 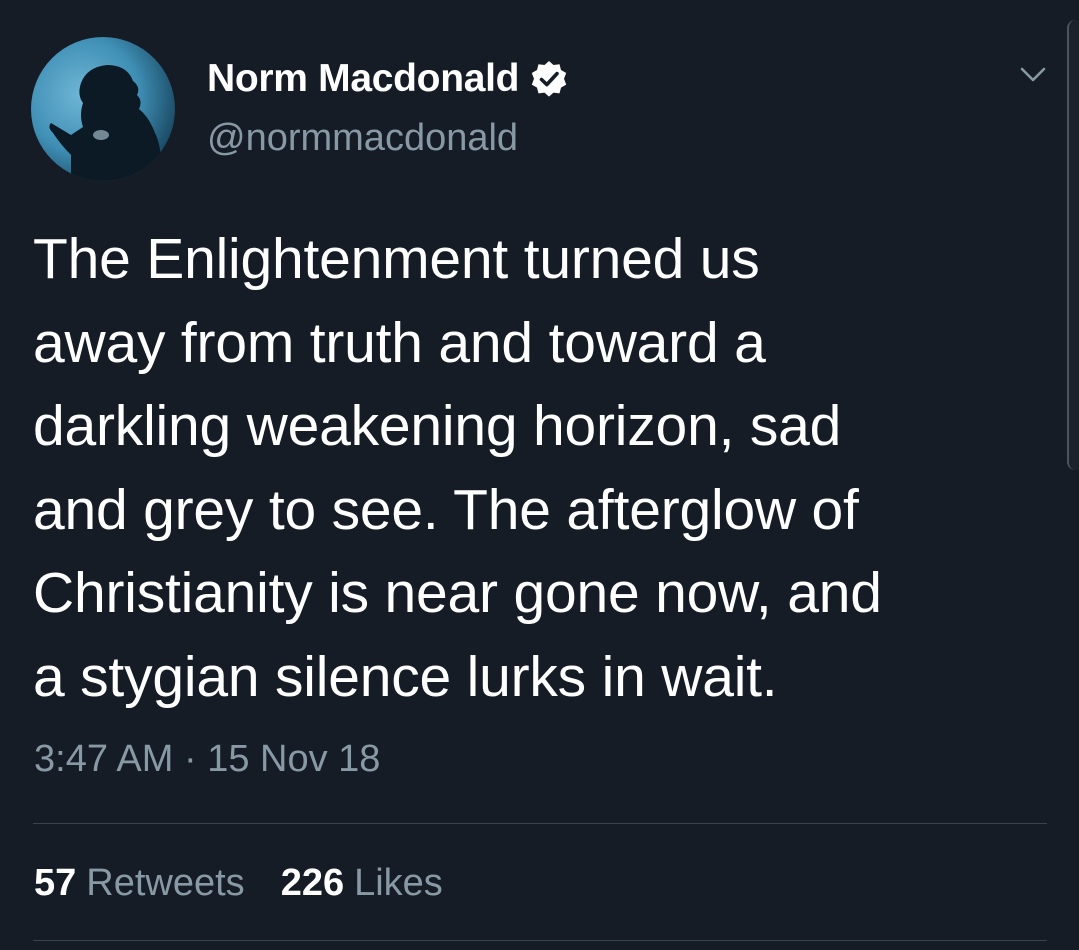 I want to click on display-name: Norm Macdonald, so click(x=363, y=79).